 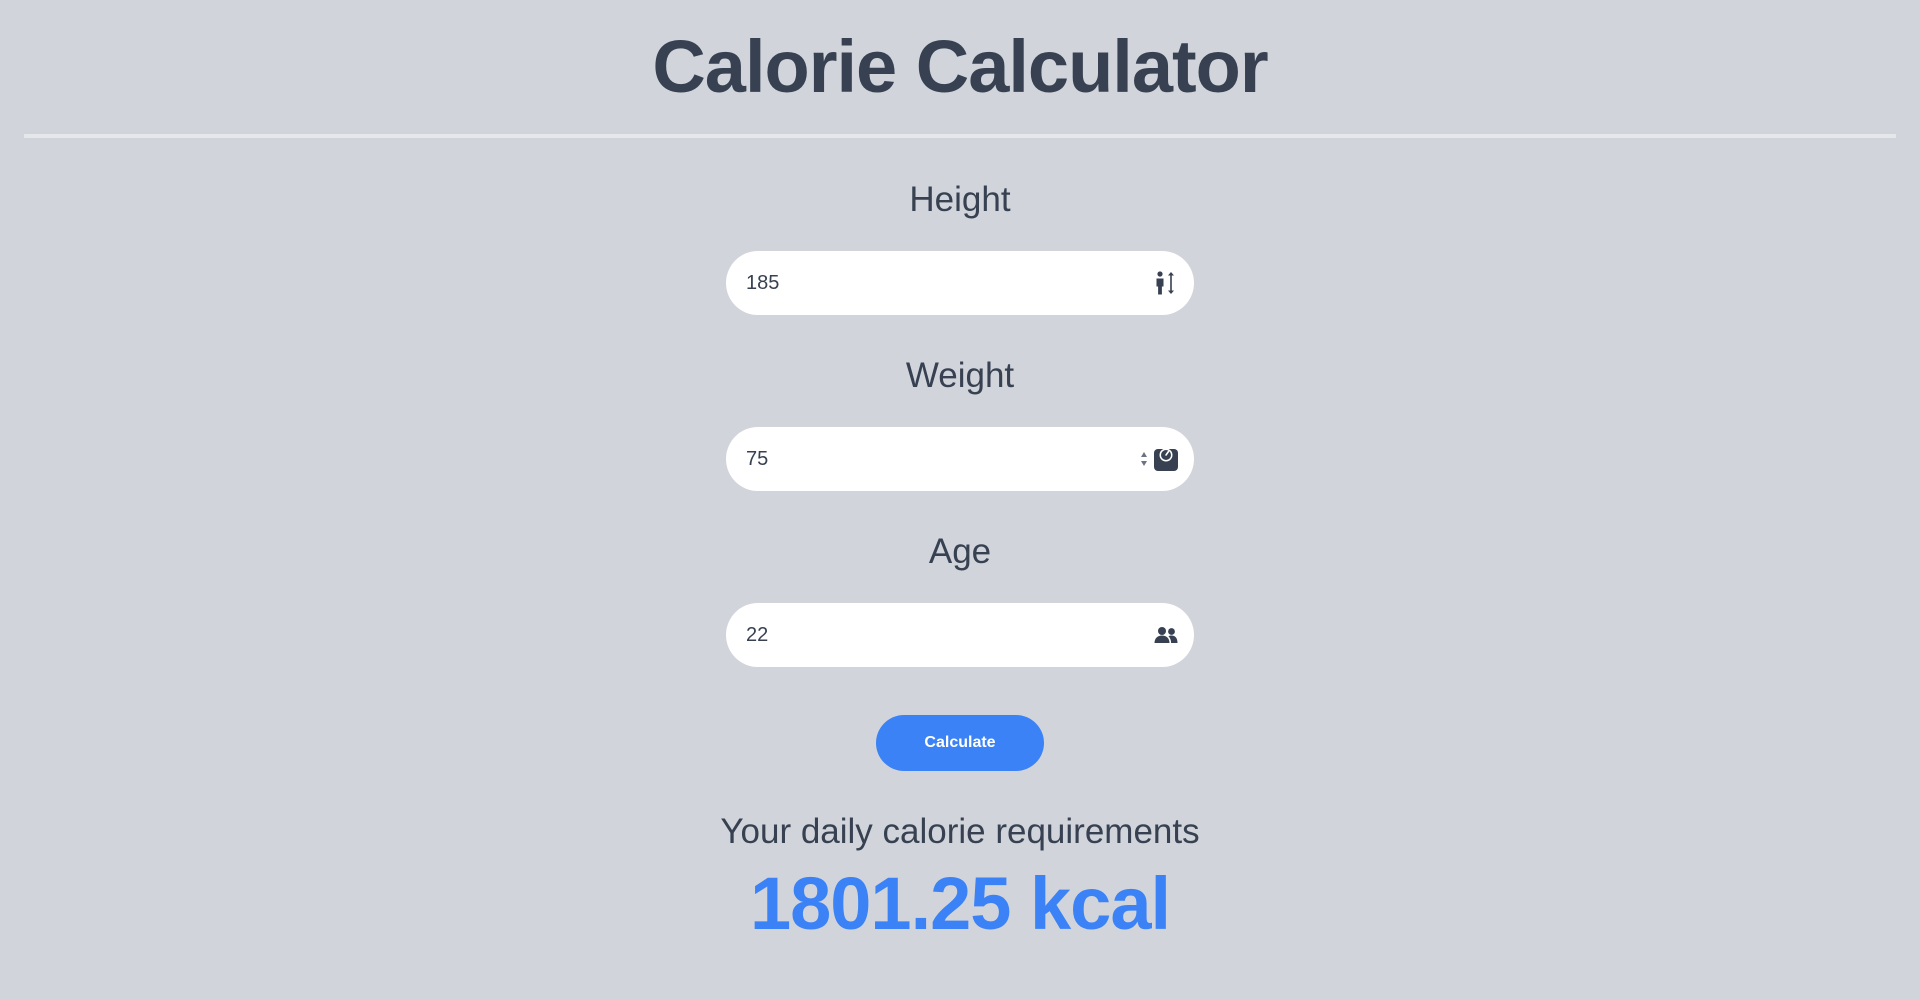 I want to click on weight-value: 75, so click(x=757, y=459).